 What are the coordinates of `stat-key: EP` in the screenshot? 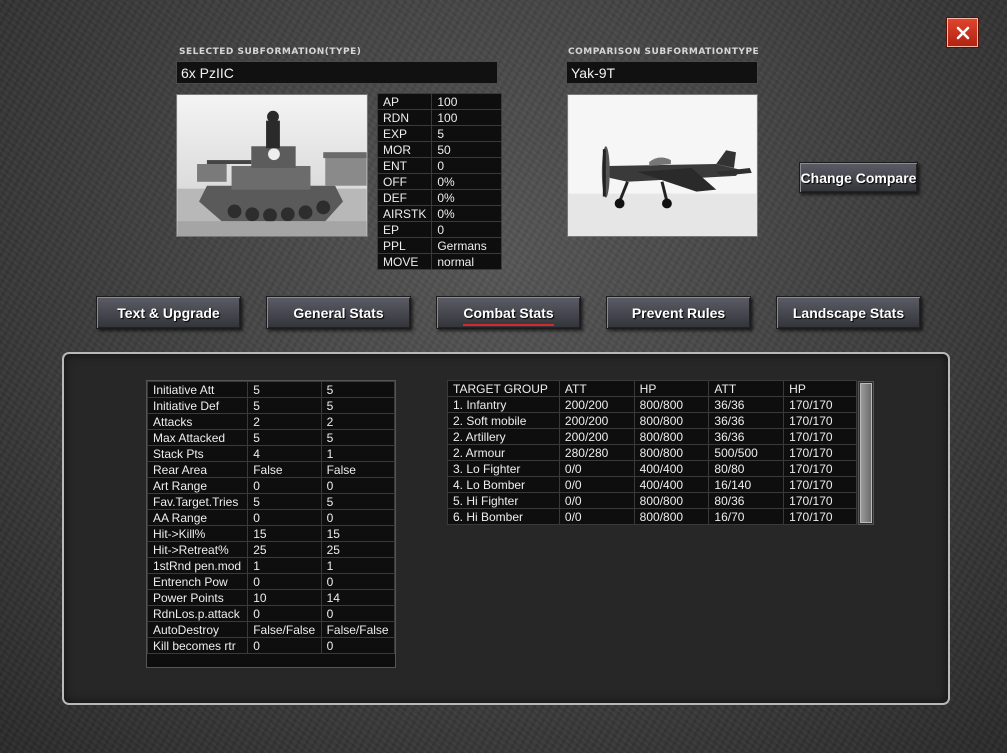 It's located at (404, 229).